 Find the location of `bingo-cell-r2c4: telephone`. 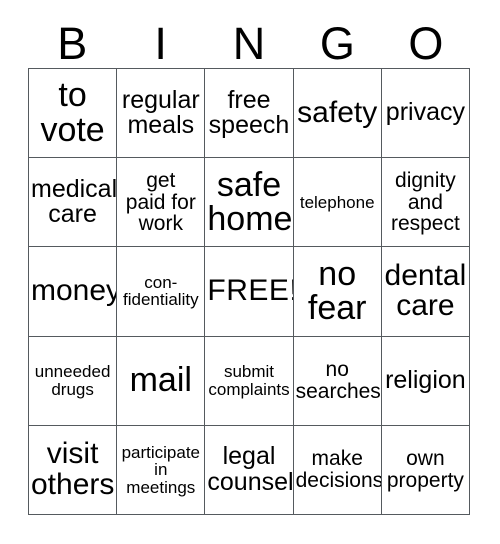

bingo-cell-r2c4: telephone is located at coordinates (337, 203).